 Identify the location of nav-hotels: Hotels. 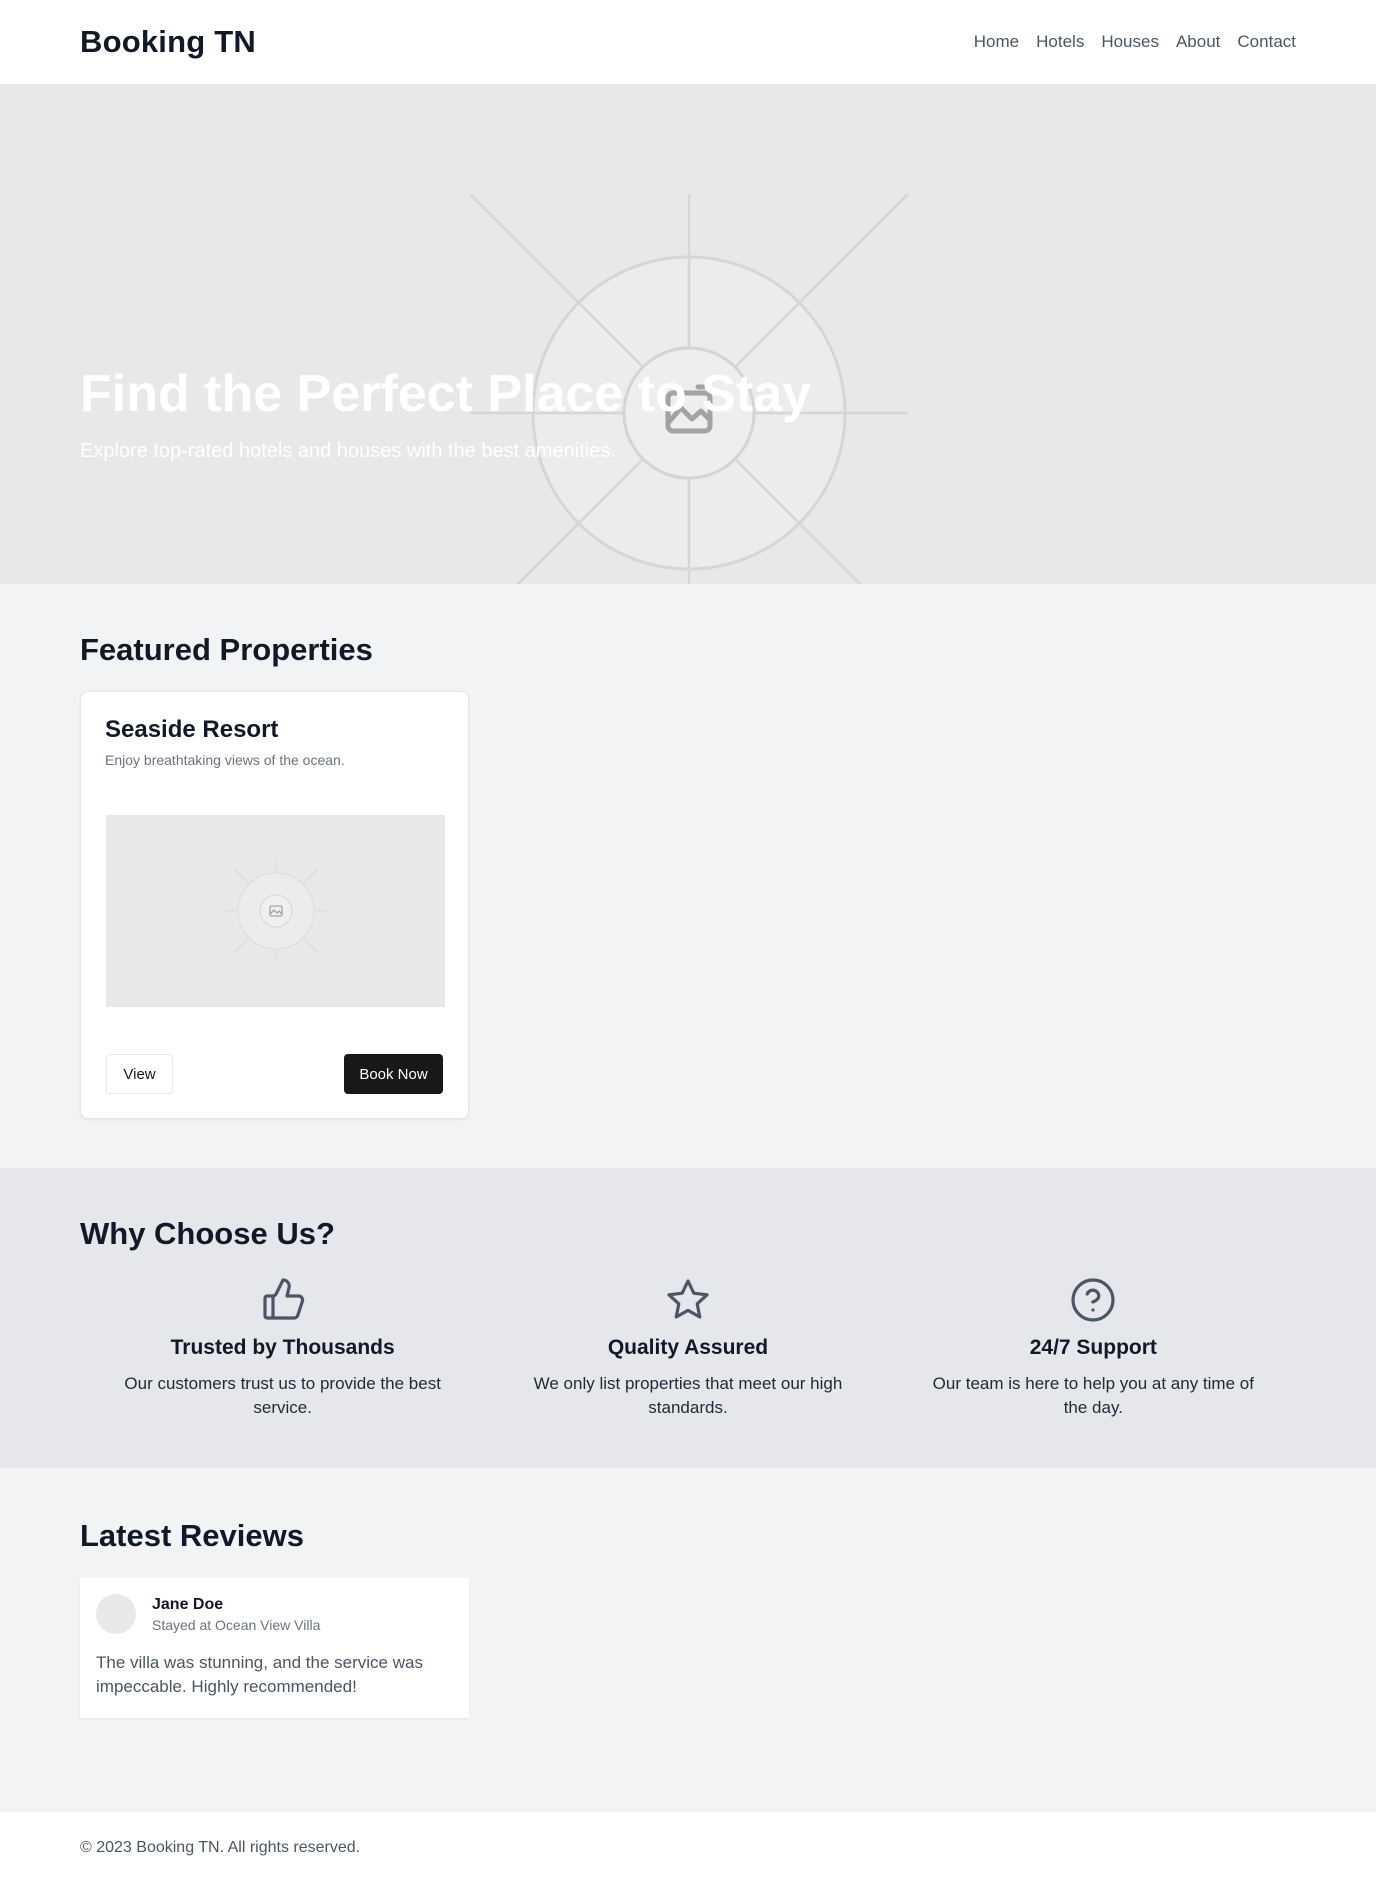
(1060, 42).